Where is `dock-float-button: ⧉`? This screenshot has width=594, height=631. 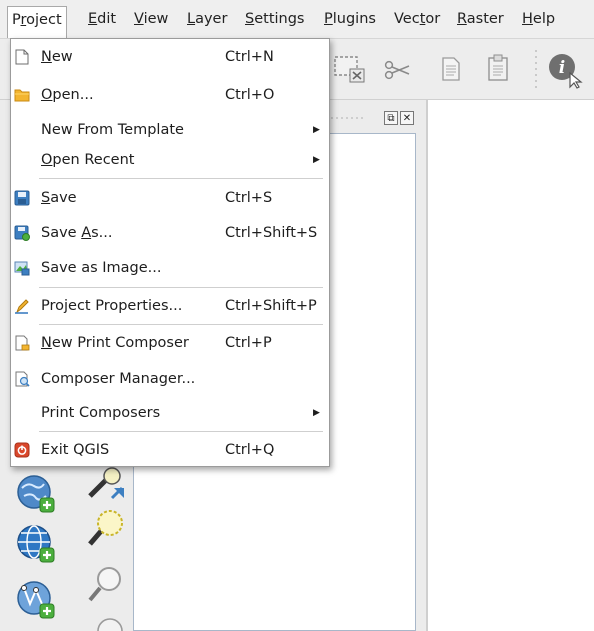 dock-float-button: ⧉ is located at coordinates (391, 118).